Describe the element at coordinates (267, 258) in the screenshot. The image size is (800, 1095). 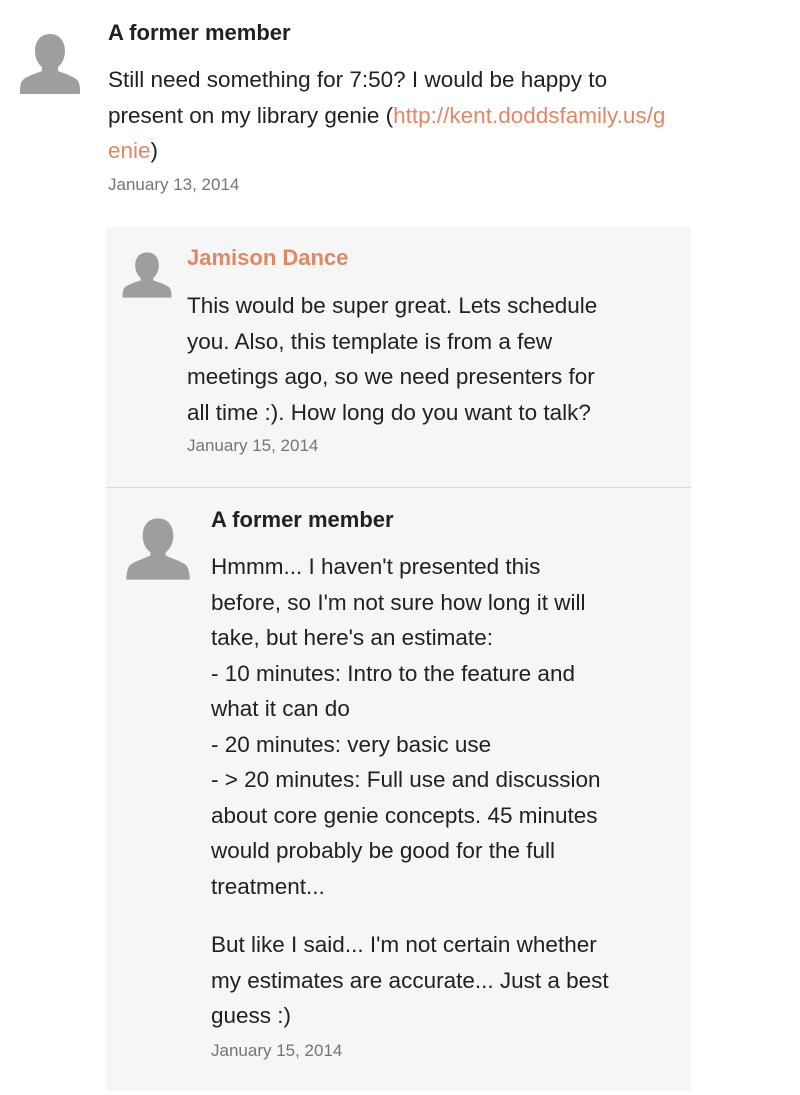
I see `reply-author: Jamison Dance` at that location.